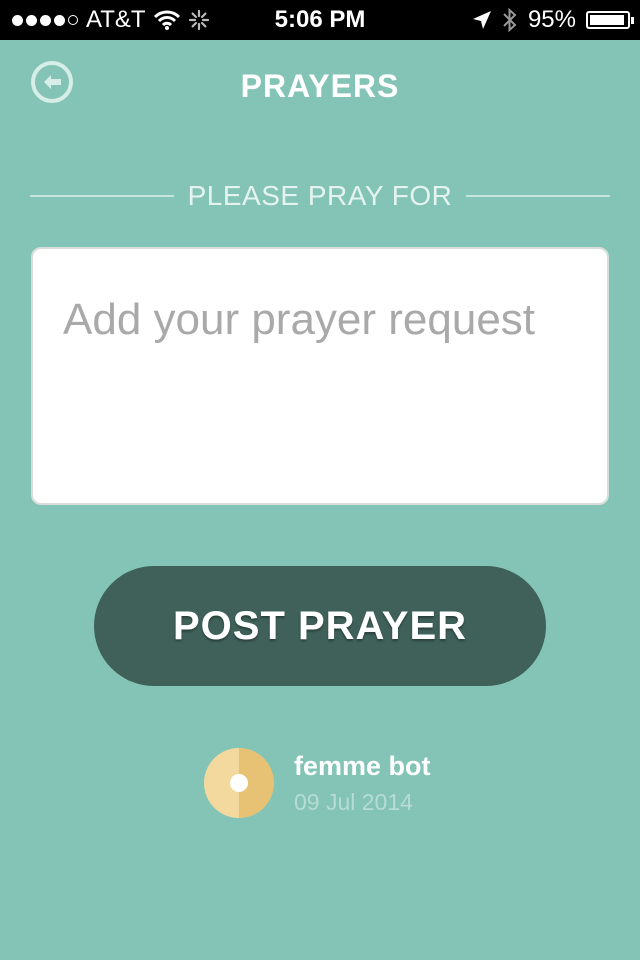 The width and height of the screenshot is (640, 960). I want to click on post-date: 09 Jul 2014, so click(353, 801).